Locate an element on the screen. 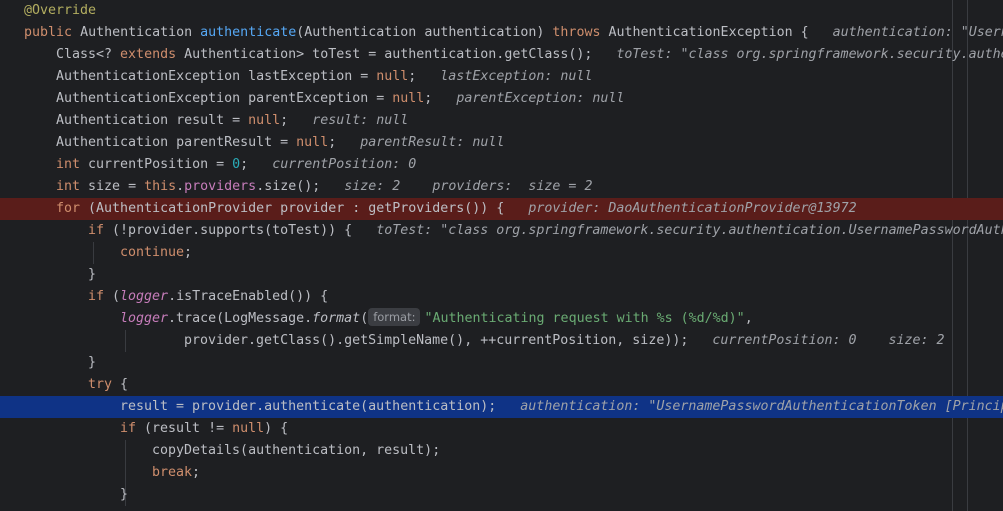 Image resolution: width=1003 pixels, height=511 pixels. code-line-try: try { is located at coordinates (501, 385).